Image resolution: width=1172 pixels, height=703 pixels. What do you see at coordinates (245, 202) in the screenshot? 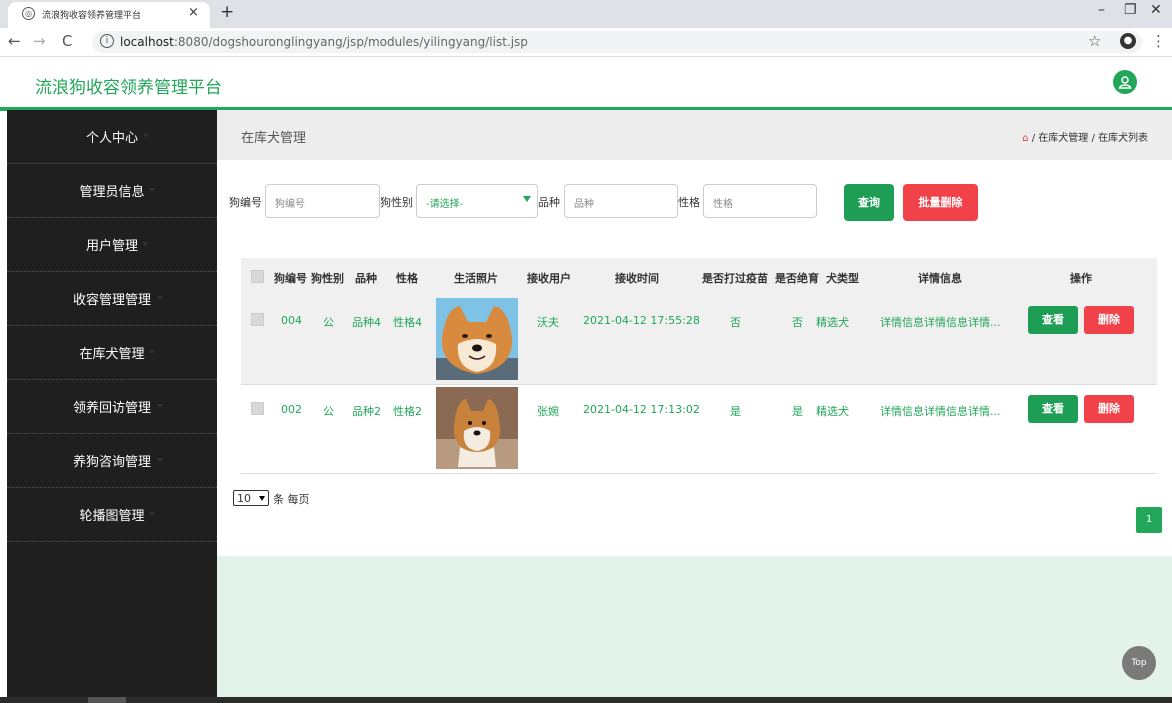
I see `dog-no-label: 狗编号` at bounding box center [245, 202].